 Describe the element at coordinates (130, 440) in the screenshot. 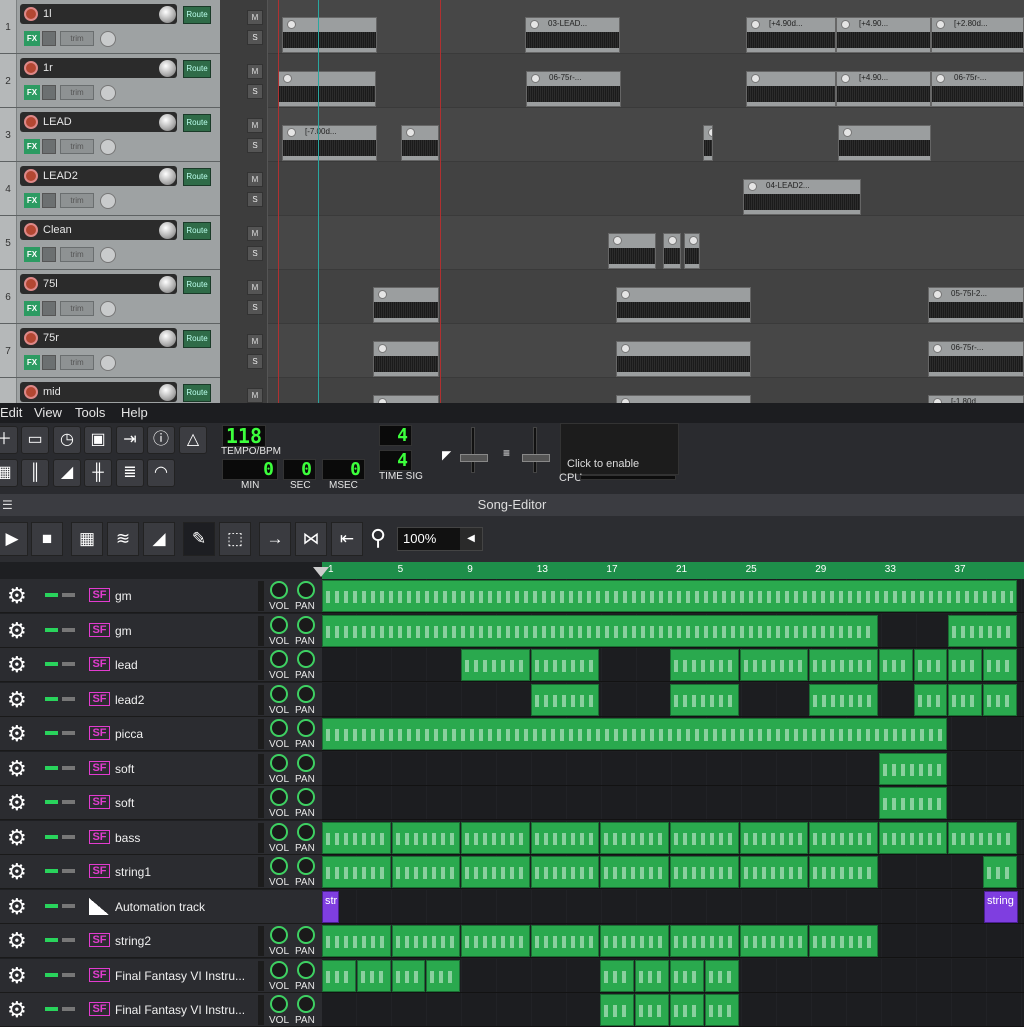

I see `export-icon: ⇥` at that location.